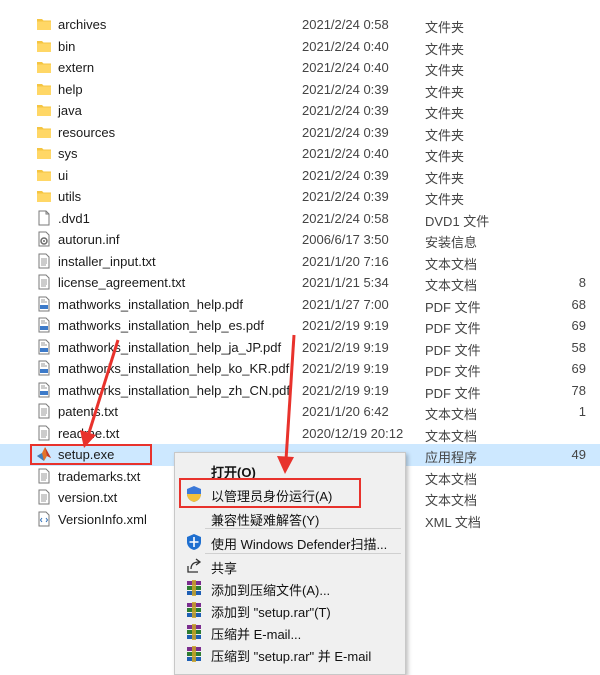  I want to click on file-type: 应用程序, so click(451, 457).